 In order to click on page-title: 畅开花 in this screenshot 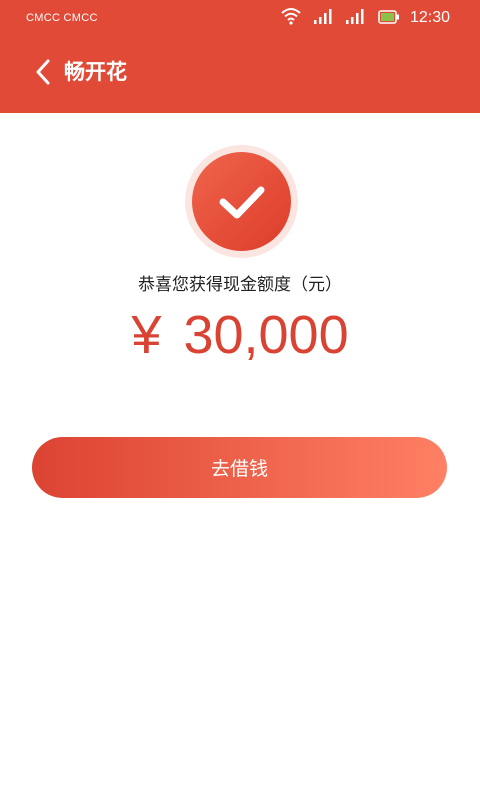, I will do `click(95, 72)`.